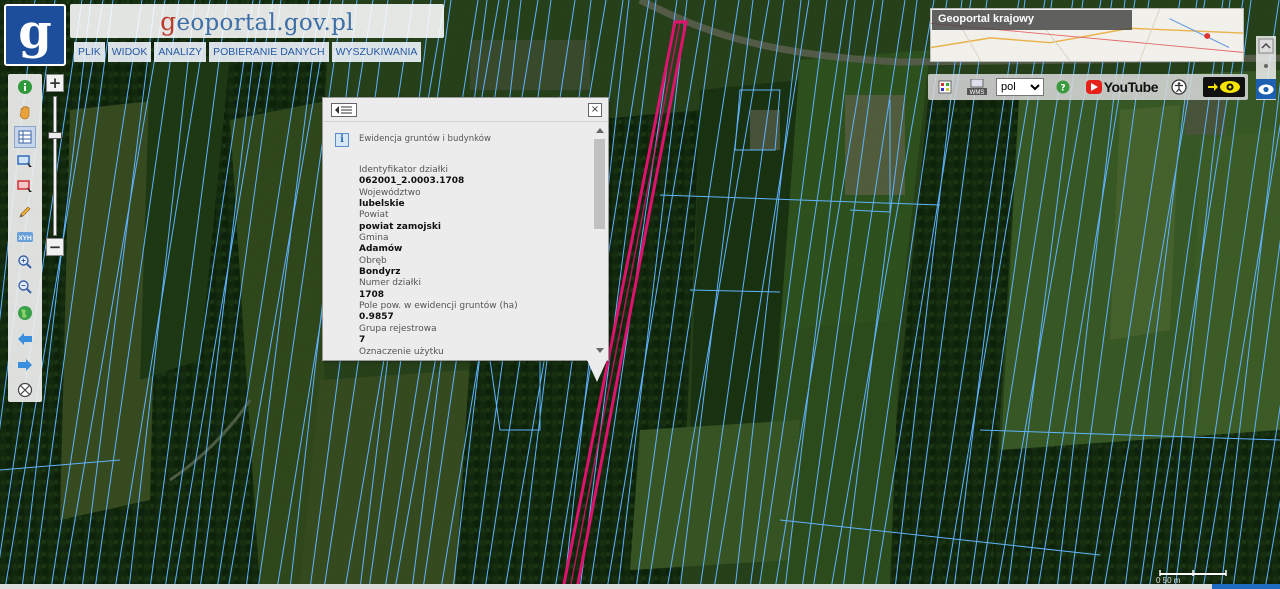 This screenshot has width=1280, height=589. I want to click on dot-icon, so click(1266, 66).